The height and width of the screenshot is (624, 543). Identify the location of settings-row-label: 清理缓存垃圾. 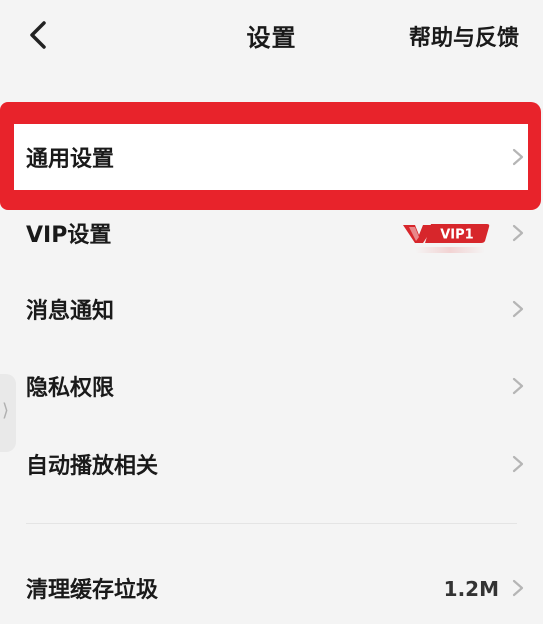
(92, 590).